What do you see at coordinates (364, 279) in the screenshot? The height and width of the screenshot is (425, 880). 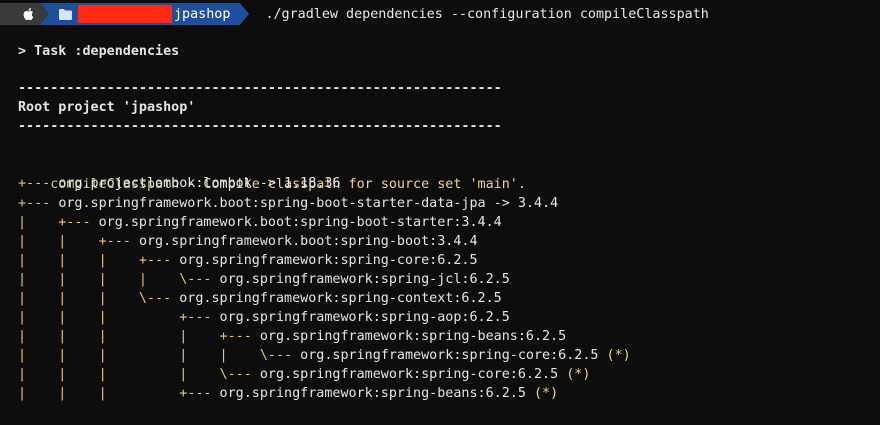 I see `dependency-text: org.springframework:spring-jcl:6.2.5` at bounding box center [364, 279].